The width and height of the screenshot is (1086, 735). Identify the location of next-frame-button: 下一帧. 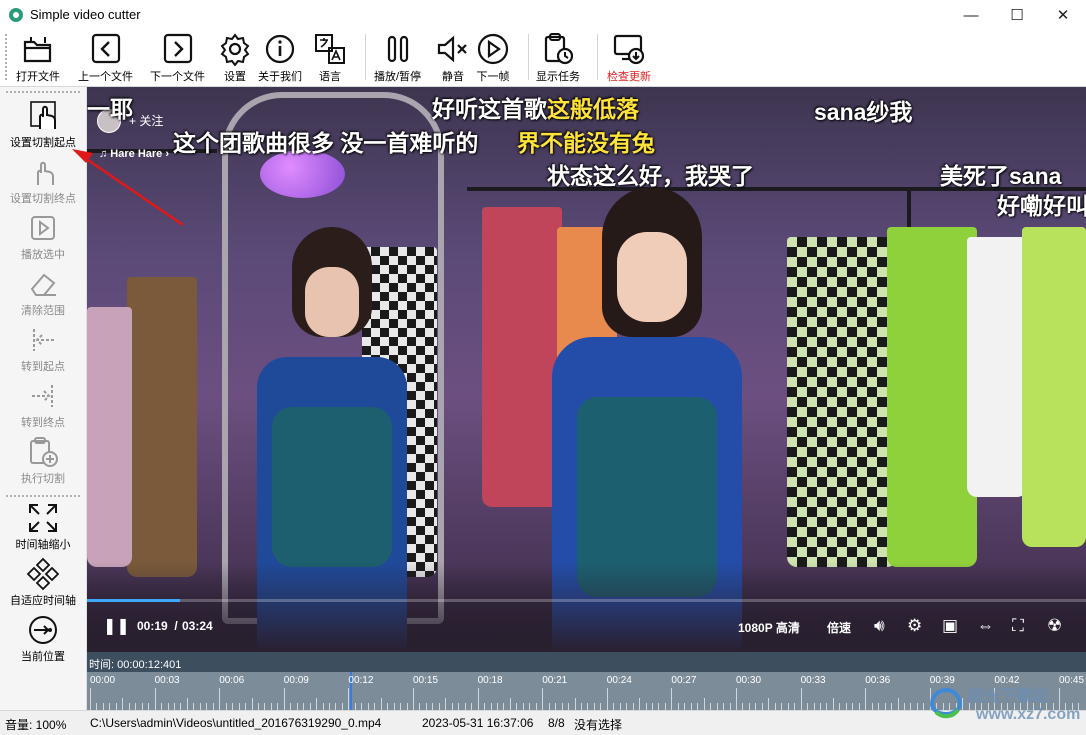
(493, 58).